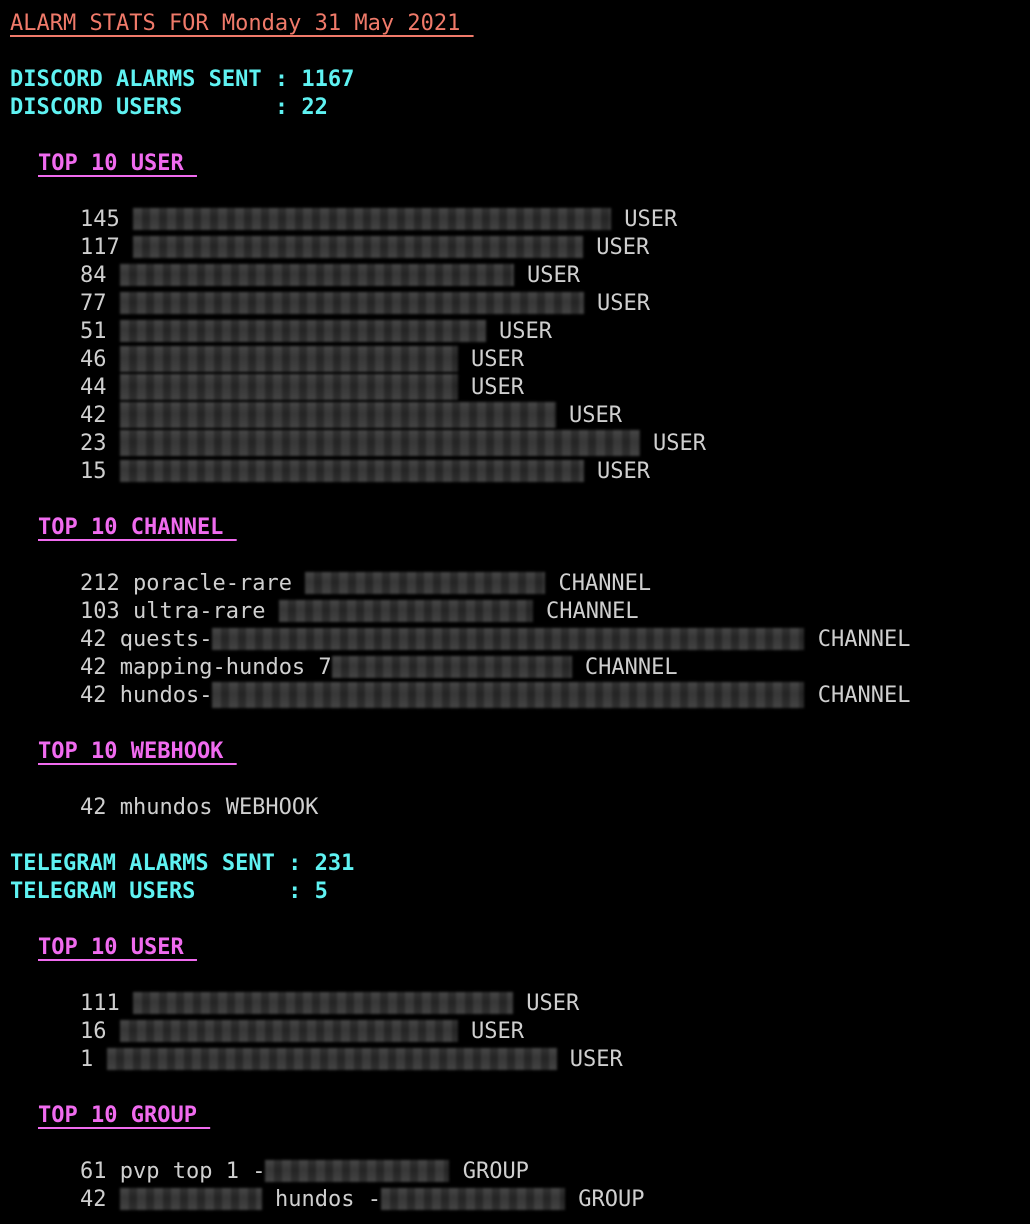  Describe the element at coordinates (182, 79) in the screenshot. I see `discord-alarms-sent: DISCORD ALARMS SENT : 1167` at that location.